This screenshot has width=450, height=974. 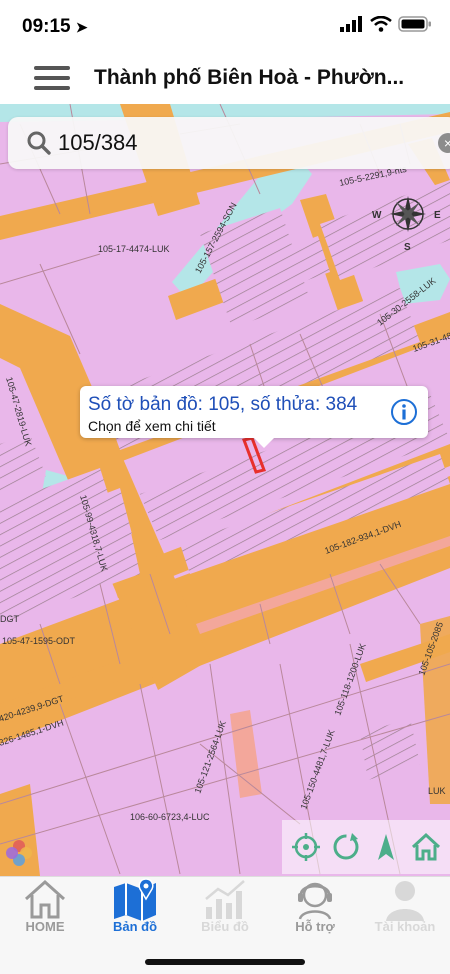 What do you see at coordinates (444, 143) in the screenshot?
I see `clear-search-button: ×` at bounding box center [444, 143].